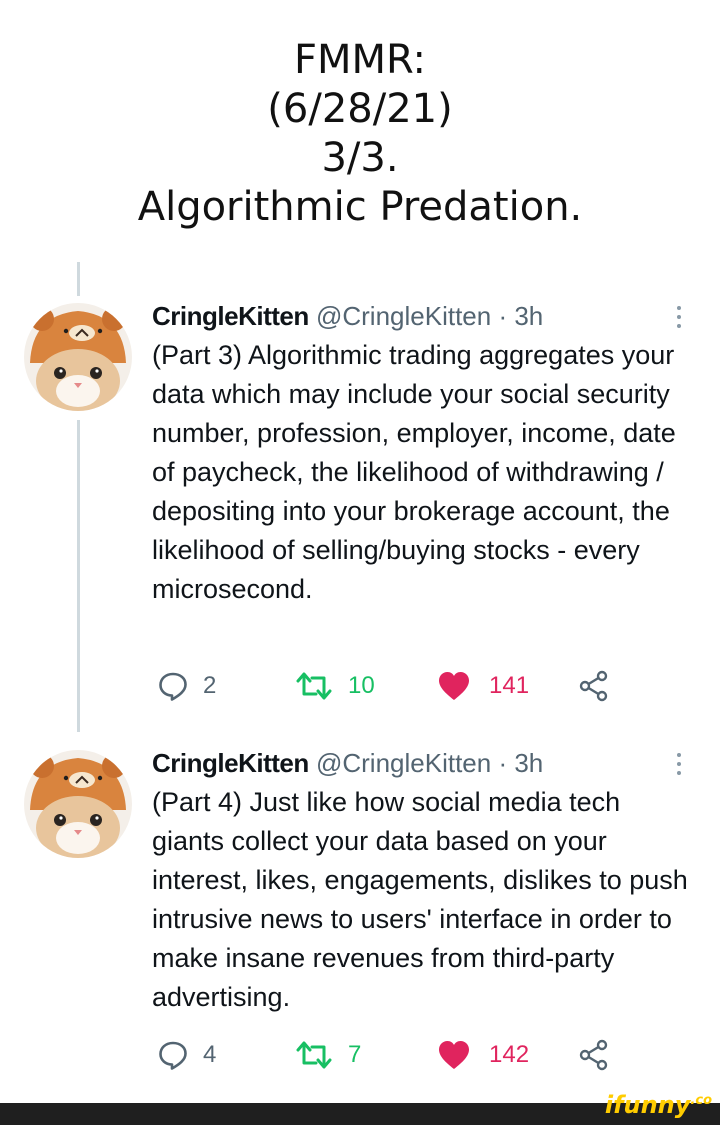 The image size is (720, 1125). Describe the element at coordinates (509, 1054) in the screenshot. I see `like-count: 142` at that location.